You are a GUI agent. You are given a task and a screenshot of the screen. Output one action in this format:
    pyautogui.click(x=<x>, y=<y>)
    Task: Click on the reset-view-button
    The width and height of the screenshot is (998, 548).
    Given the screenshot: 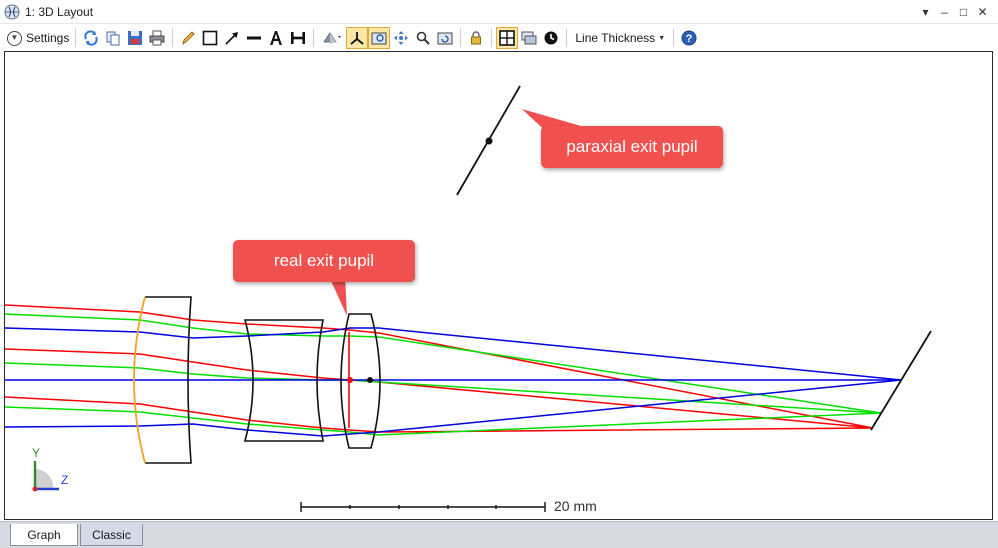 What is the action you would take?
    pyautogui.click(x=445, y=38)
    